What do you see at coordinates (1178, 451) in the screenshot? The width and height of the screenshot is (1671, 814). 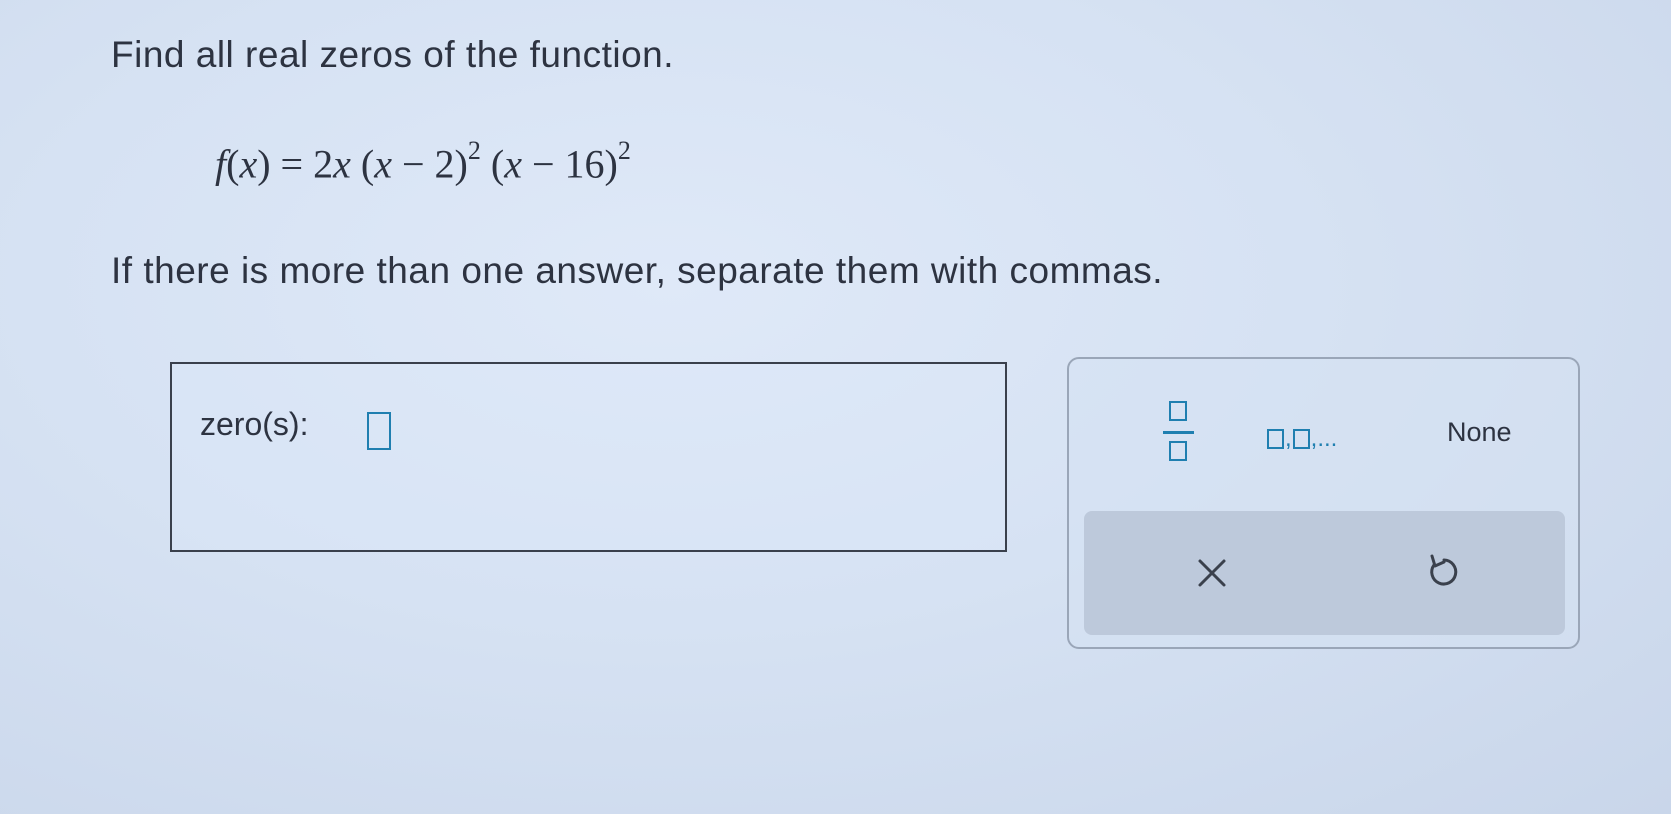 I see `fraction-denominator-box-icon` at bounding box center [1178, 451].